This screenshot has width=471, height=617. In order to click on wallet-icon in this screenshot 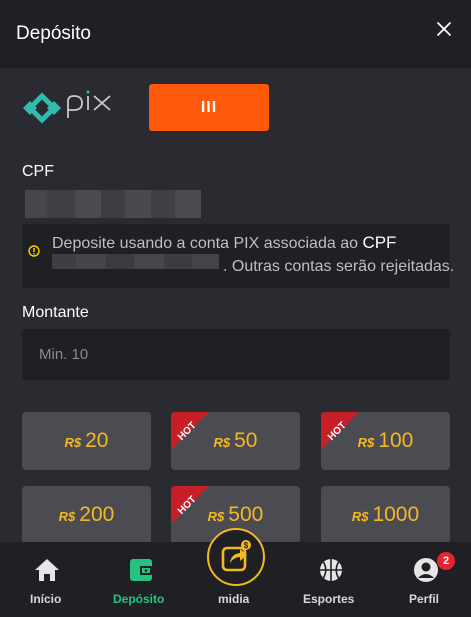, I will do `click(141, 570)`.